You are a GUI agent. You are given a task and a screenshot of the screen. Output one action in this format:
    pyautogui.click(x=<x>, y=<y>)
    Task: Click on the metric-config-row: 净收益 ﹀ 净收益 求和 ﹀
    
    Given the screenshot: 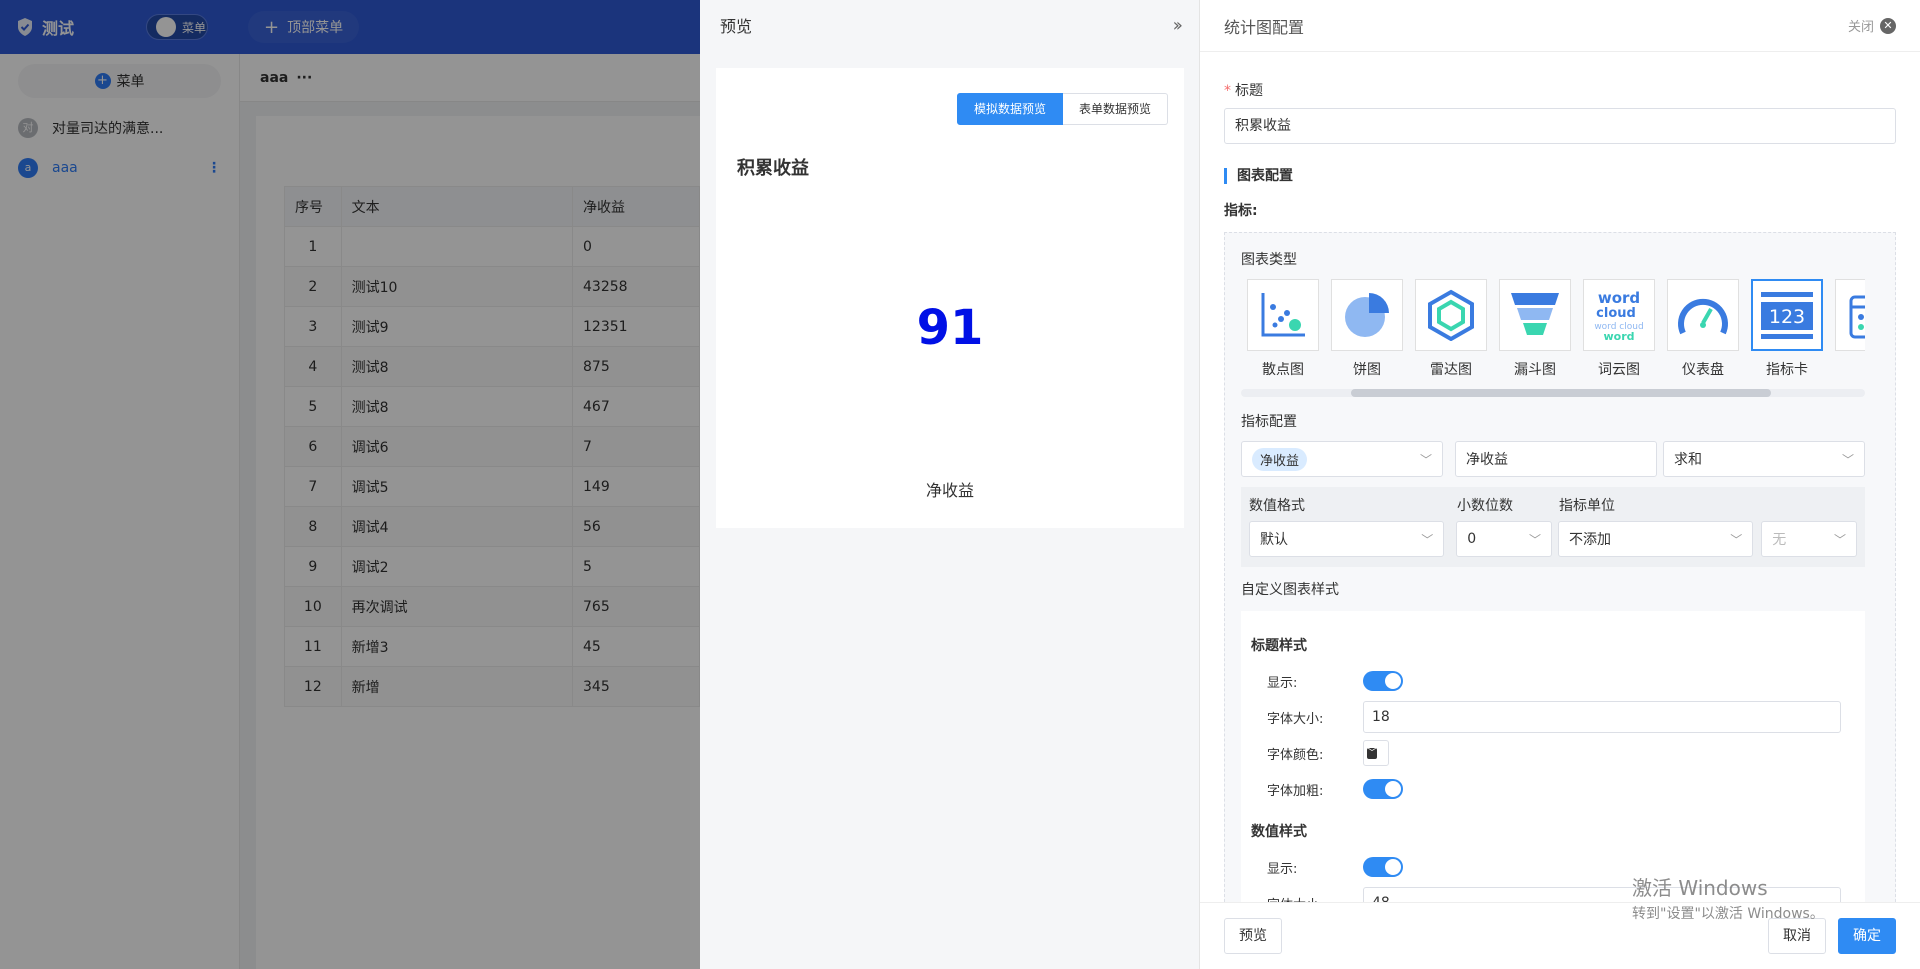 What is the action you would take?
    pyautogui.click(x=1560, y=459)
    